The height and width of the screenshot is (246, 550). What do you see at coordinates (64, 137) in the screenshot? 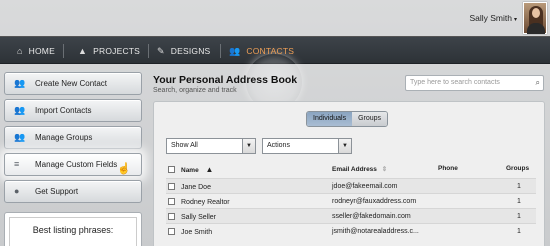
I see `sidebar-item-label: Manage Groups` at bounding box center [64, 137].